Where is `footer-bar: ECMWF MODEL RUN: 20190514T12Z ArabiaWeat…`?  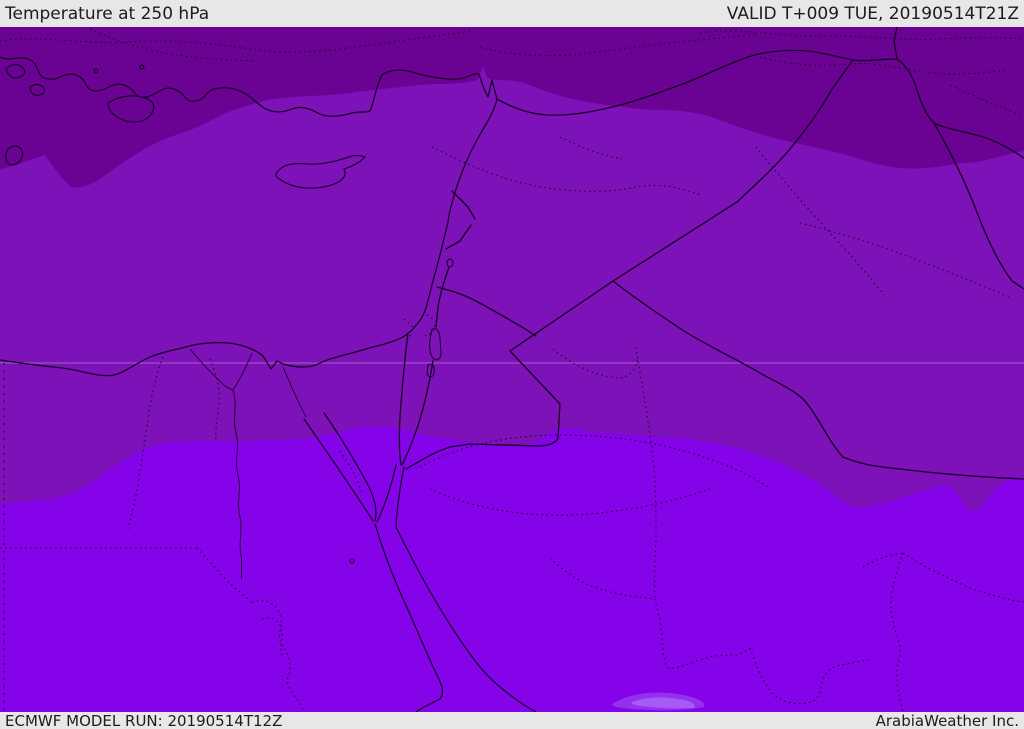 footer-bar: ECMWF MODEL RUN: 20190514T12Z ArabiaWeat… is located at coordinates (512, 720).